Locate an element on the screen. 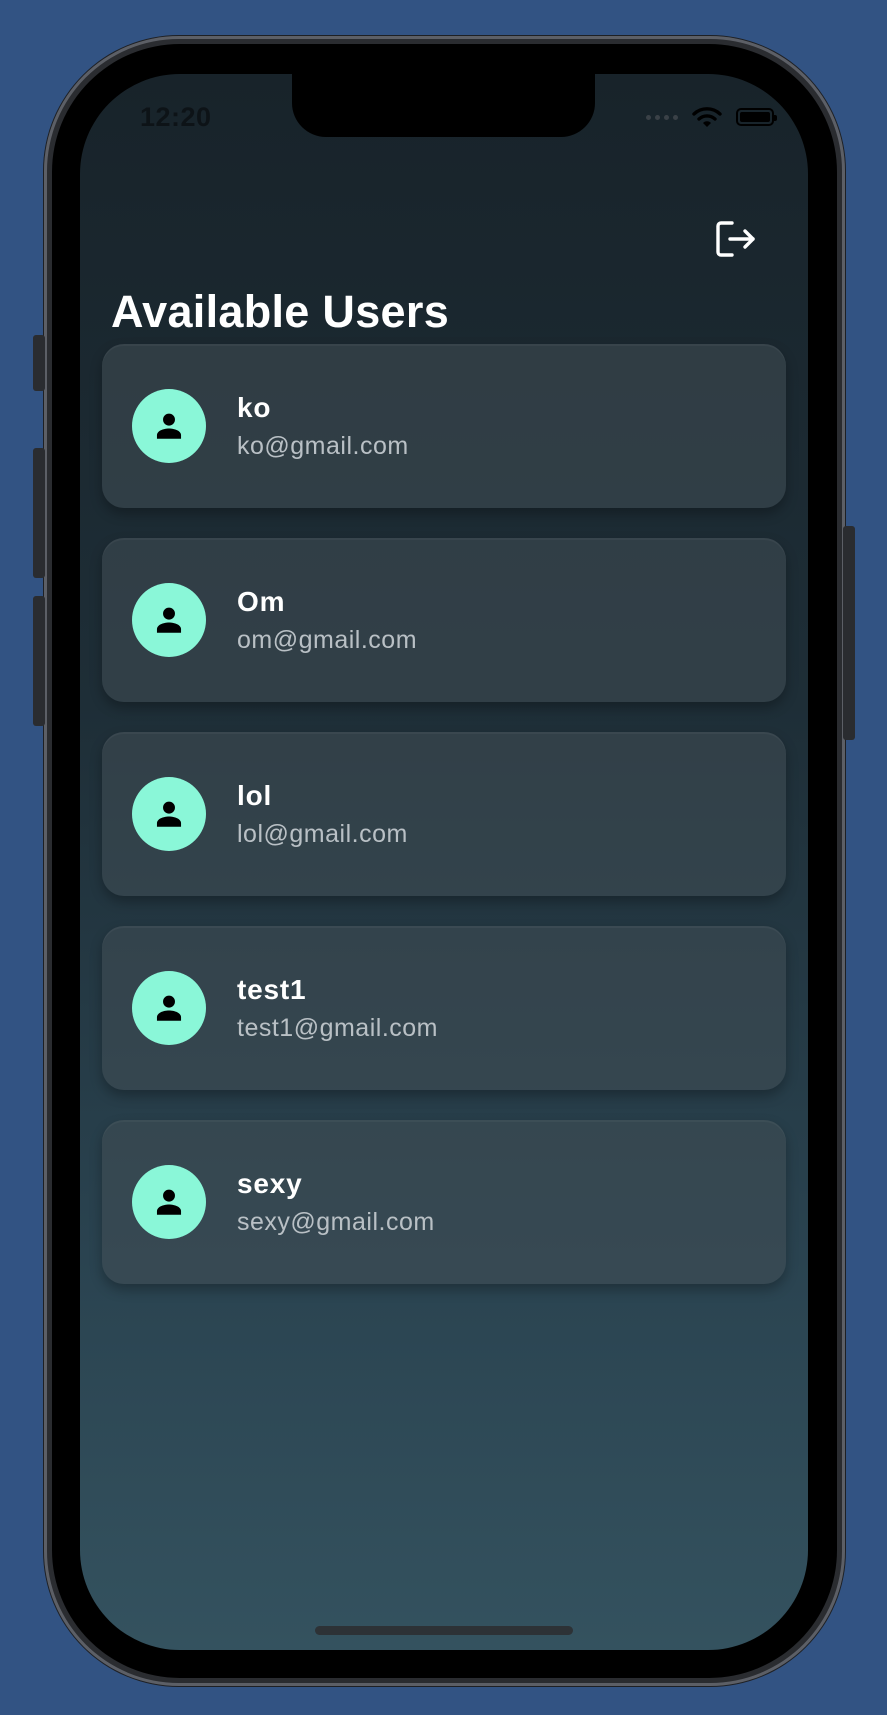 The image size is (887, 1715). user-card: Om om@gmail.com is located at coordinates (444, 620).